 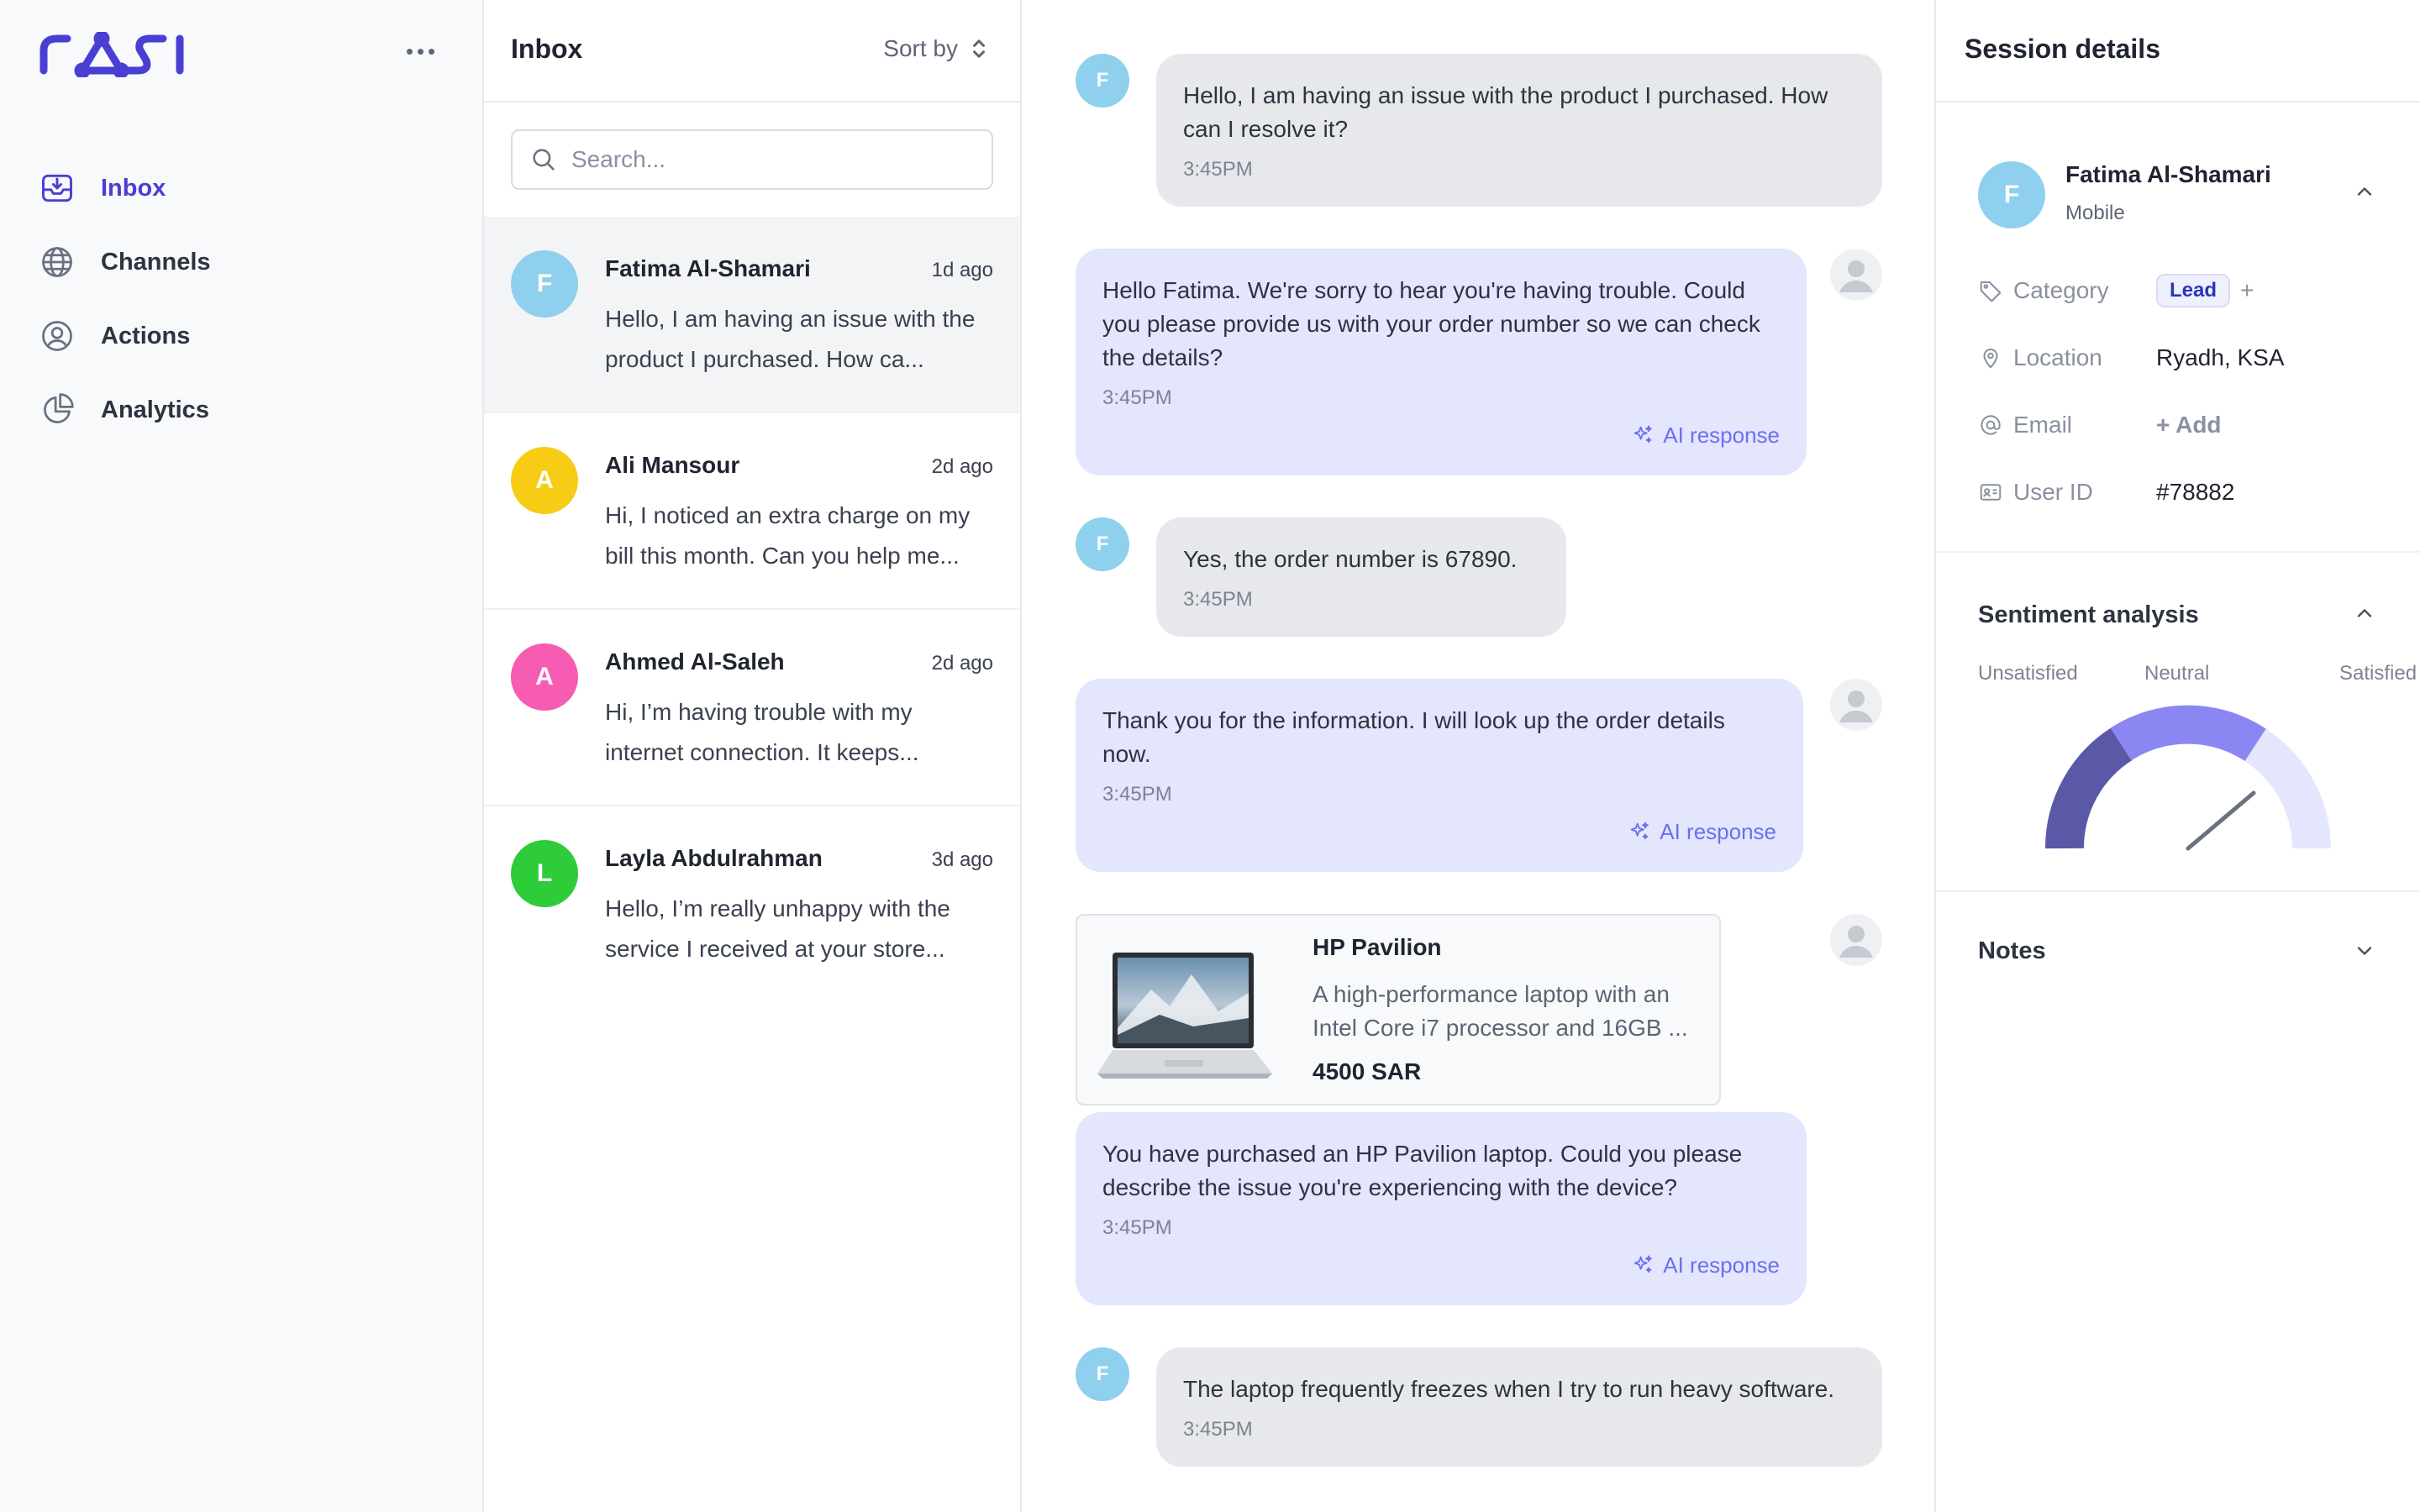 What do you see at coordinates (156, 262) in the screenshot?
I see `sidebar-item-label: Channels` at bounding box center [156, 262].